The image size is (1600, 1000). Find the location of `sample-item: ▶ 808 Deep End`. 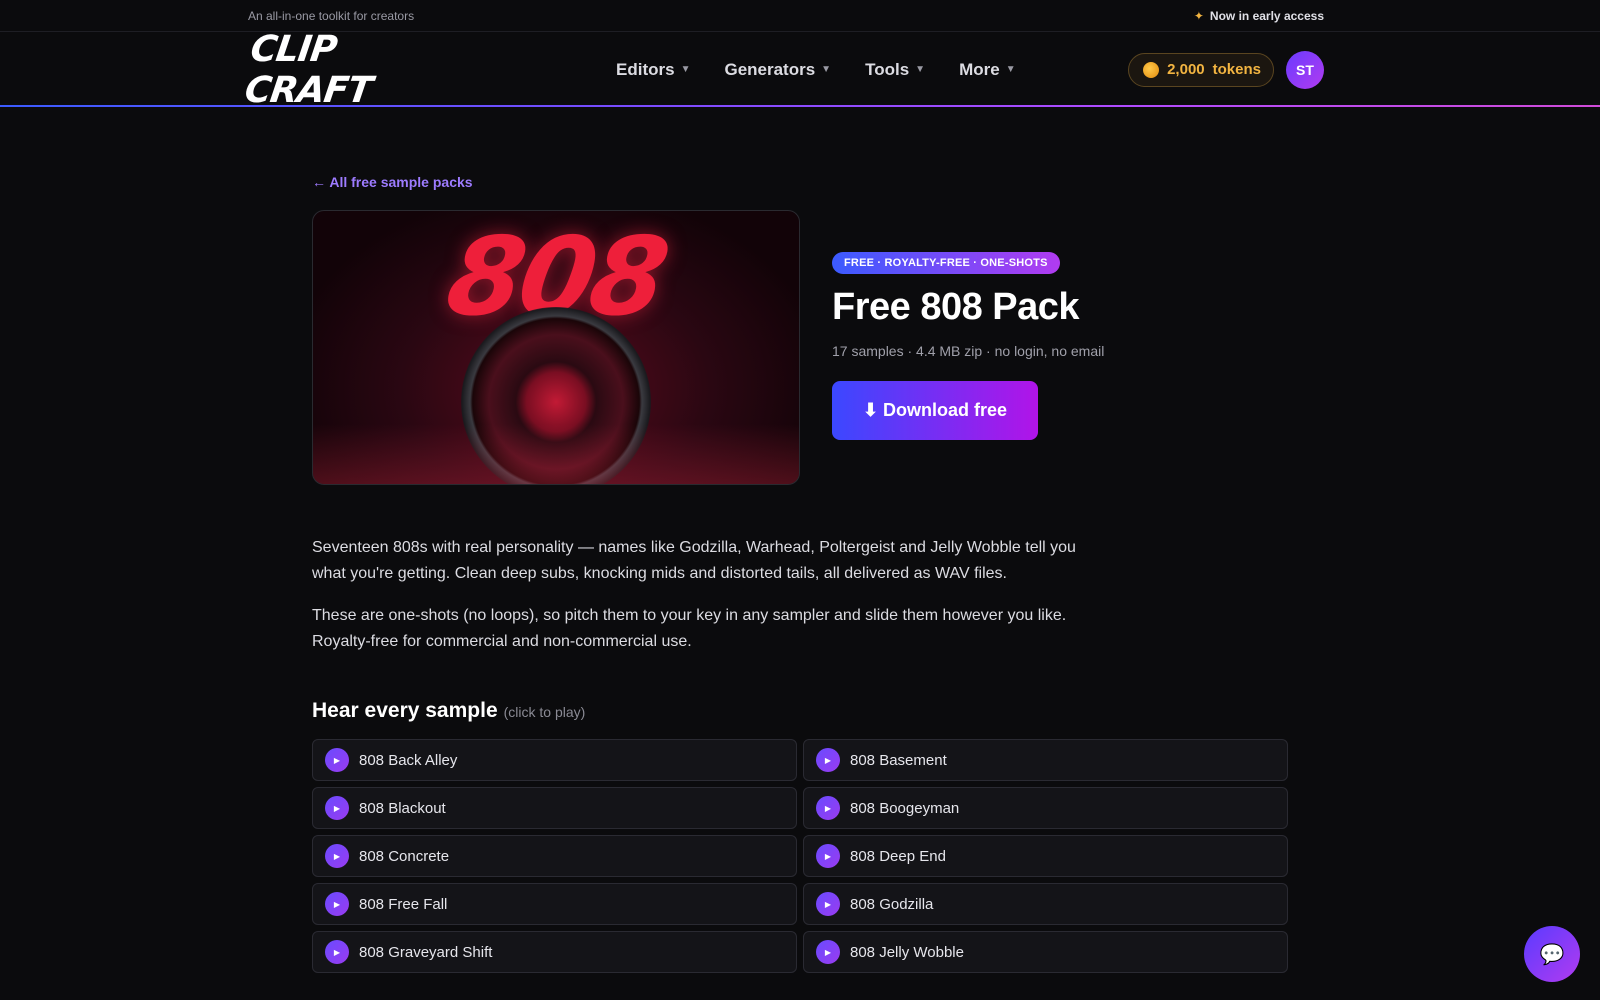

sample-item: ▶ 808 Deep End is located at coordinates (1045, 856).